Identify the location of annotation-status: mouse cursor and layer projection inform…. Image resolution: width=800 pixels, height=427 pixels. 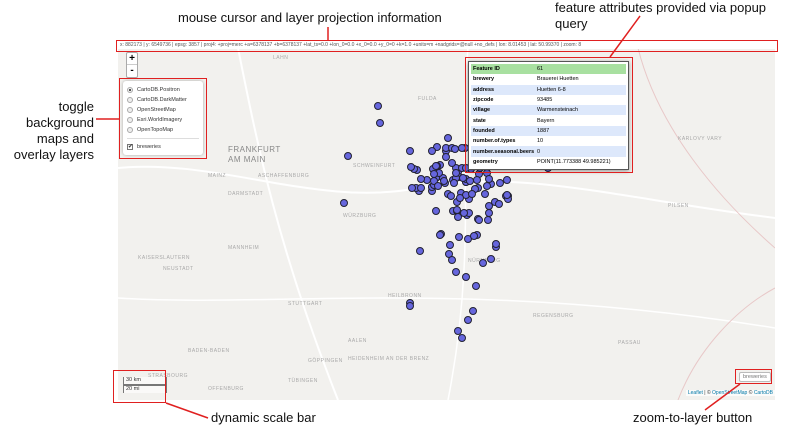
(310, 17).